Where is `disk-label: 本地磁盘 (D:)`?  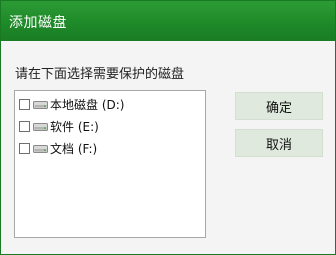 disk-label: 本地磁盘 (D:) is located at coordinates (87, 104).